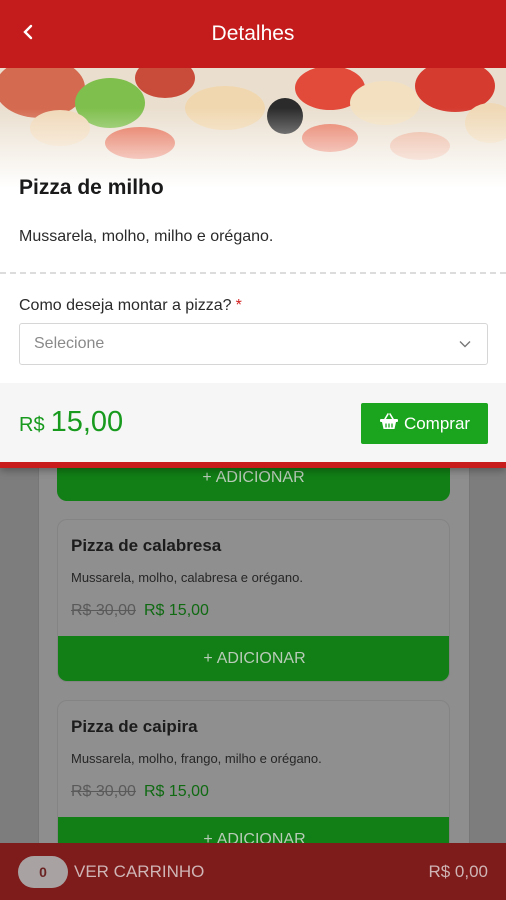  Describe the element at coordinates (253, 871) in the screenshot. I see `cart-bar: 0 VER CARRINHO R$ 0,00` at that location.